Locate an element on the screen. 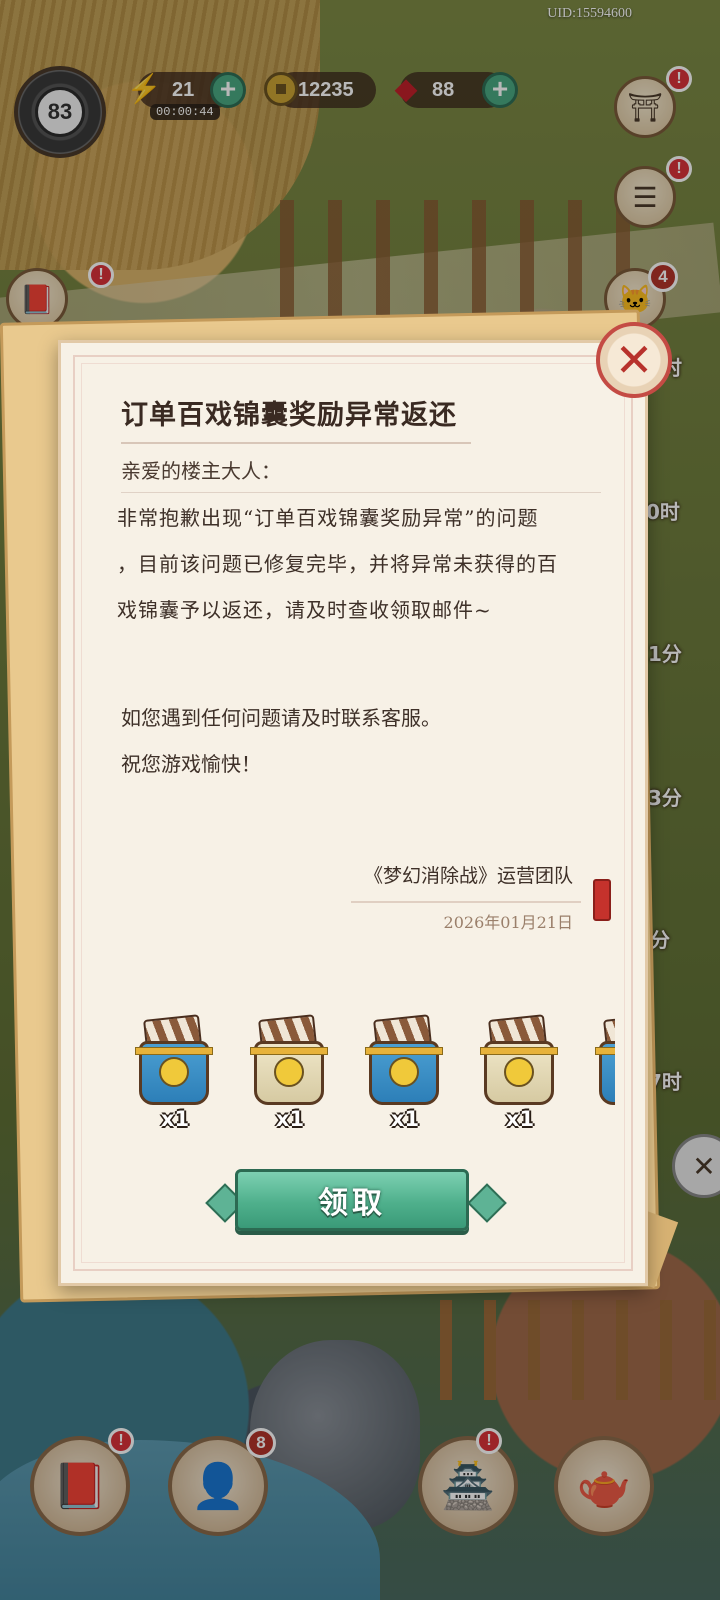 The width and height of the screenshot is (720, 1600). red-seal-icon is located at coordinates (602, 900).